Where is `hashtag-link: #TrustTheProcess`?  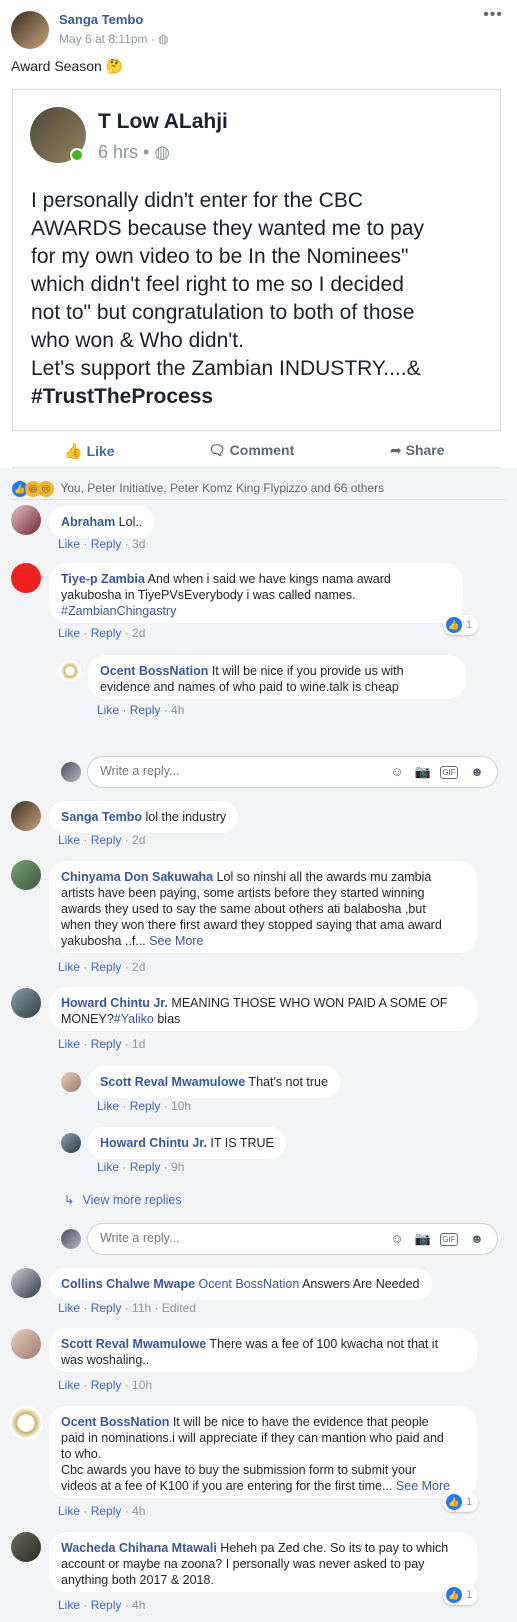 hashtag-link: #TrustTheProcess is located at coordinates (122, 396).